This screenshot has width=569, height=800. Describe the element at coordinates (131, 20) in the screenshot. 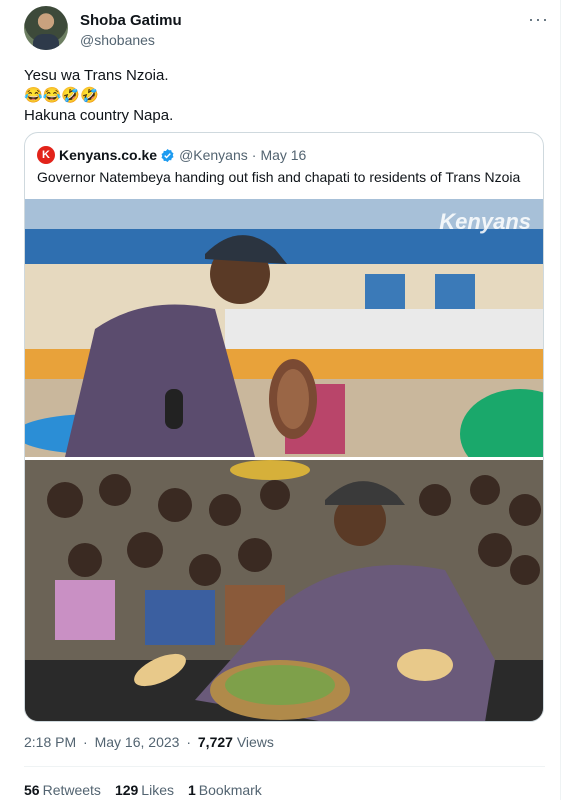

I see `author-name: Shoba Gatimu` at that location.